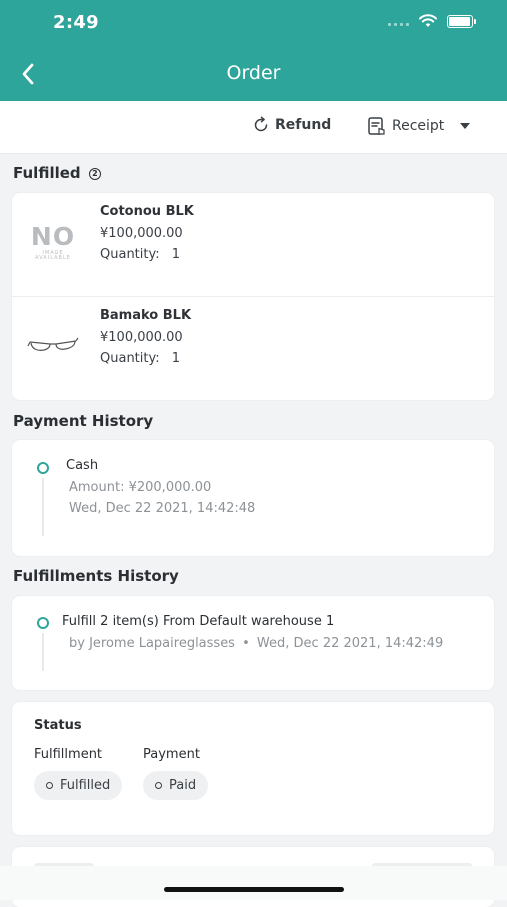 Image resolution: width=507 pixels, height=907 pixels. I want to click on fulfillment-status-value: Fulfilled, so click(85, 785).